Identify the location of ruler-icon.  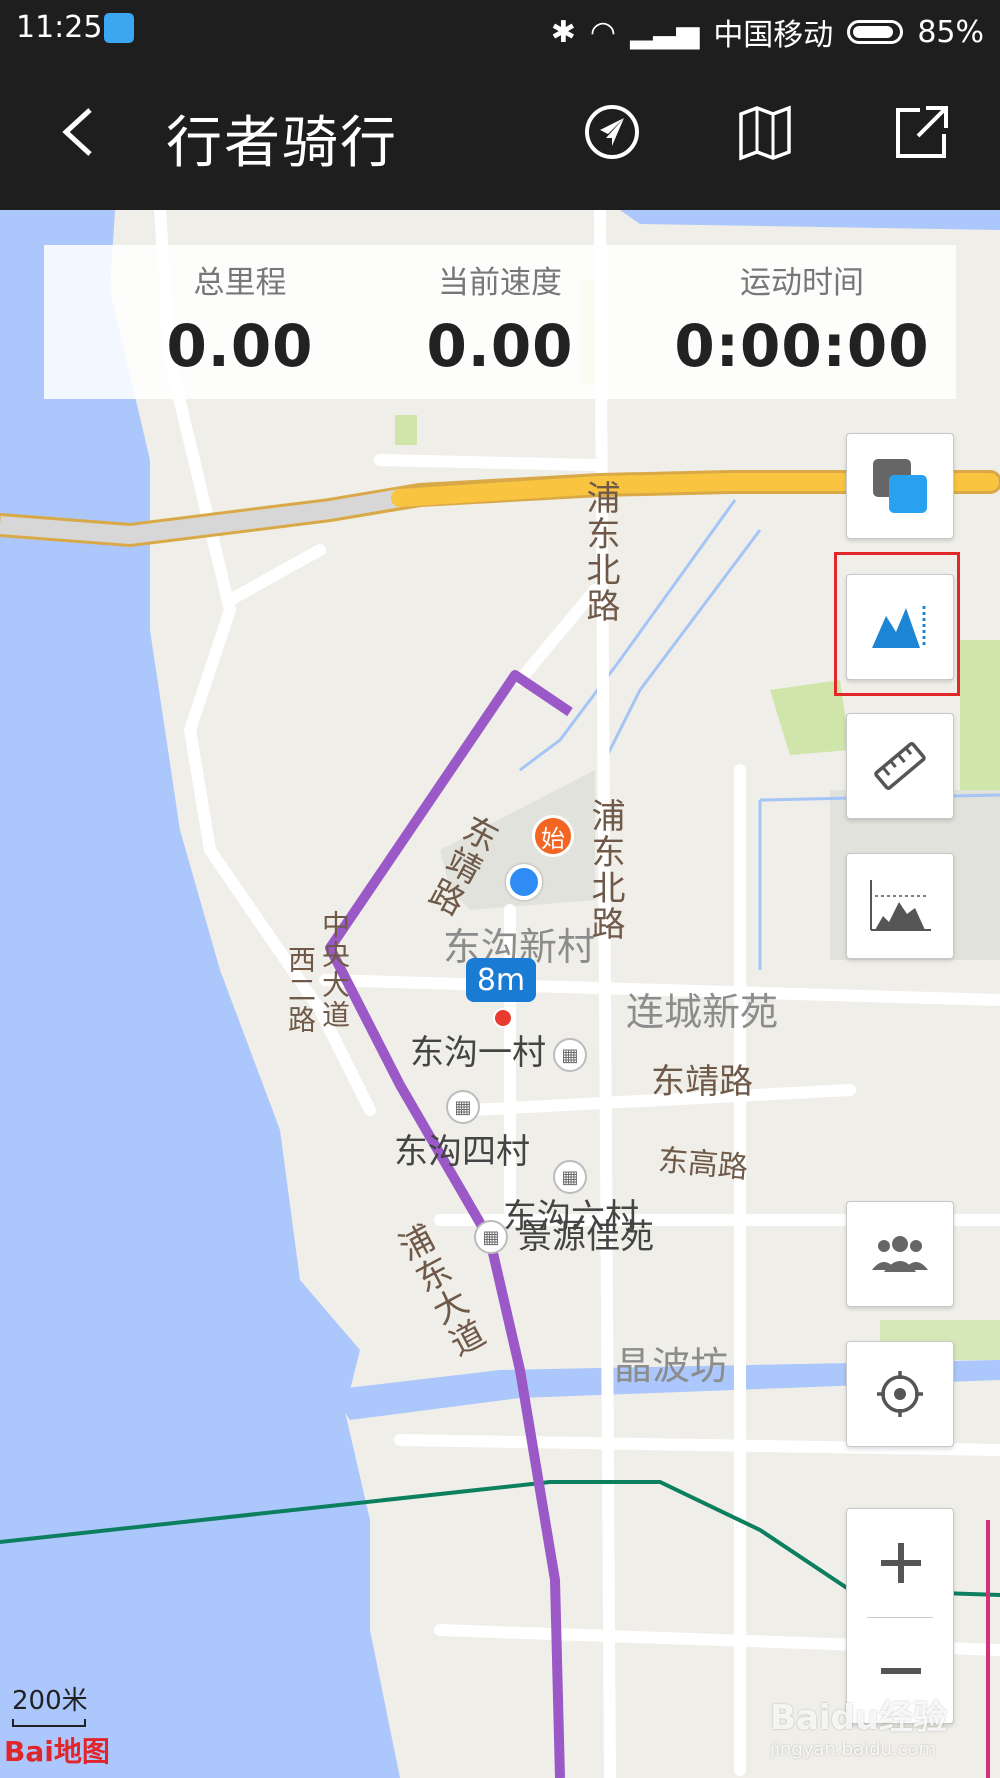
(900, 766).